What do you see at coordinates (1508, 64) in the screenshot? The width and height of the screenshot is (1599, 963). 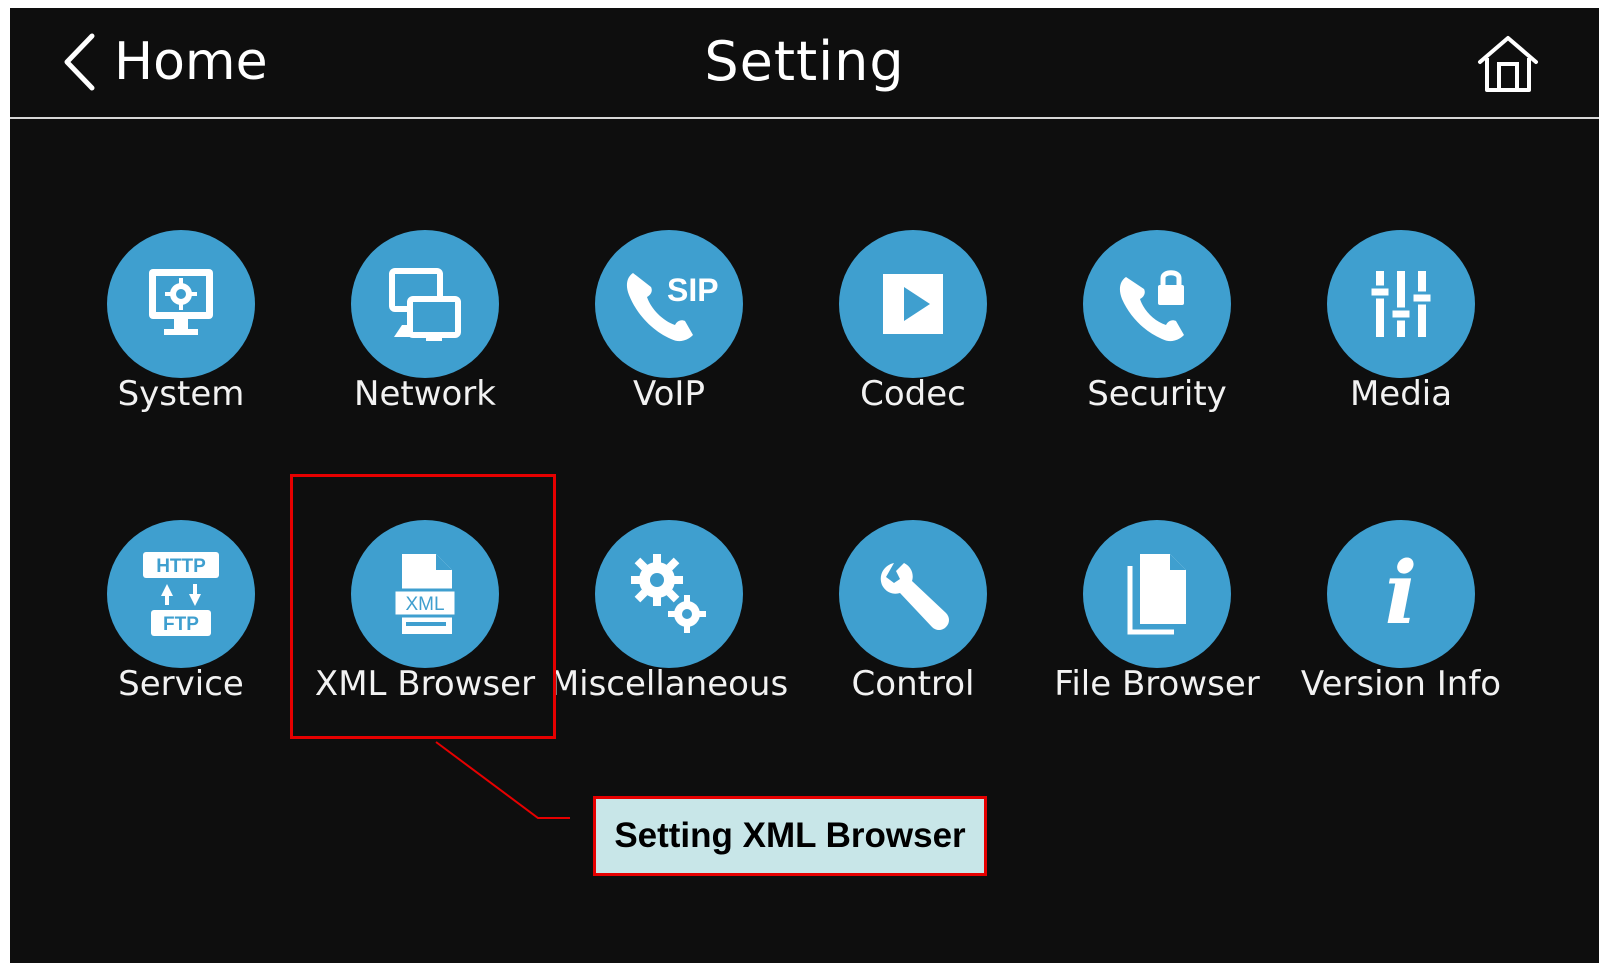 I see `home-button` at bounding box center [1508, 64].